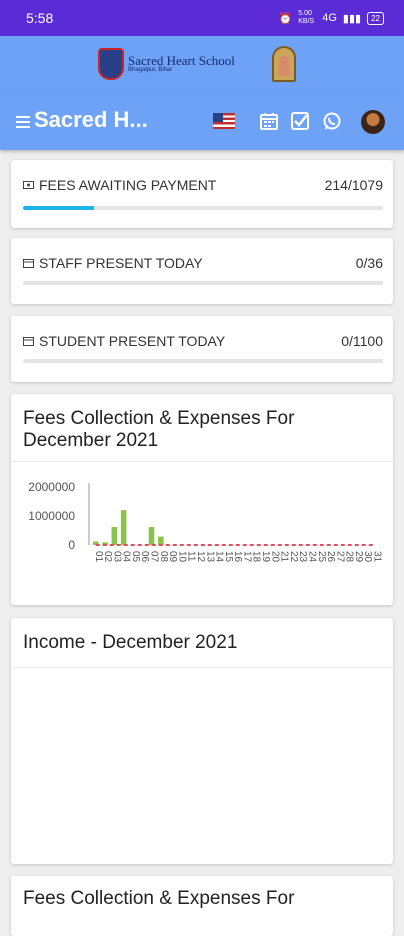 The height and width of the screenshot is (936, 404). What do you see at coordinates (40, 18) in the screenshot?
I see `status-time: 5:58` at bounding box center [40, 18].